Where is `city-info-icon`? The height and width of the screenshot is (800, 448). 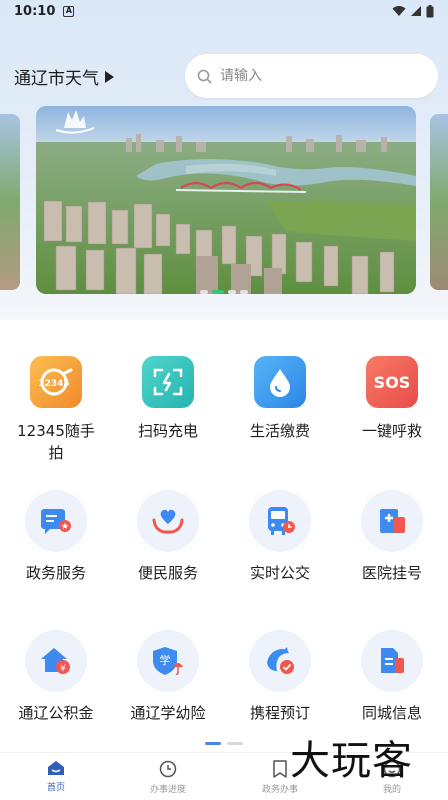
city-info-icon is located at coordinates (392, 661).